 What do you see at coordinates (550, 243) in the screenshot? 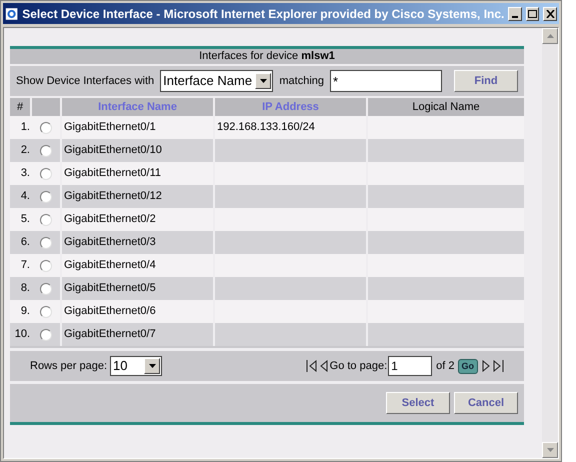
I see `scrollbar` at bounding box center [550, 243].